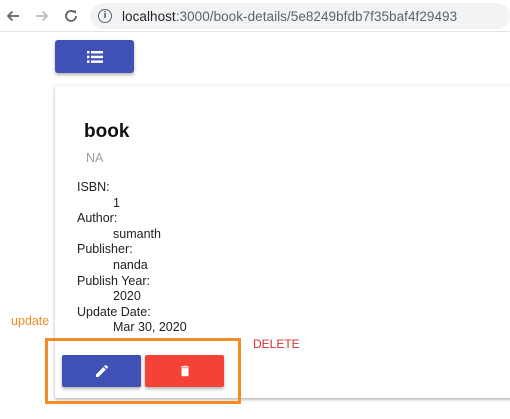 This screenshot has height=419, width=510. I want to click on info-icon: i, so click(105, 16).